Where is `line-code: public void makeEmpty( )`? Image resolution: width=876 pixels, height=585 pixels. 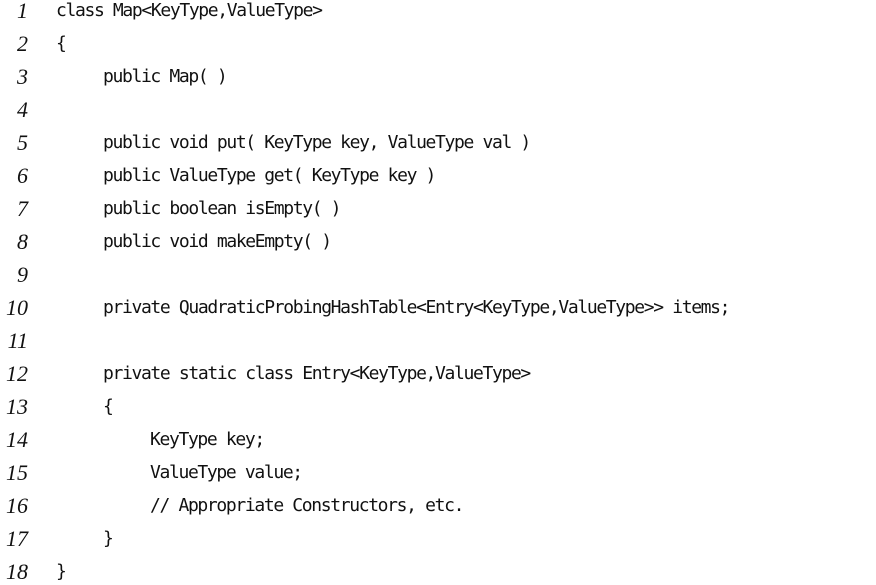 line-code: public void makeEmpty( ) is located at coordinates (217, 241).